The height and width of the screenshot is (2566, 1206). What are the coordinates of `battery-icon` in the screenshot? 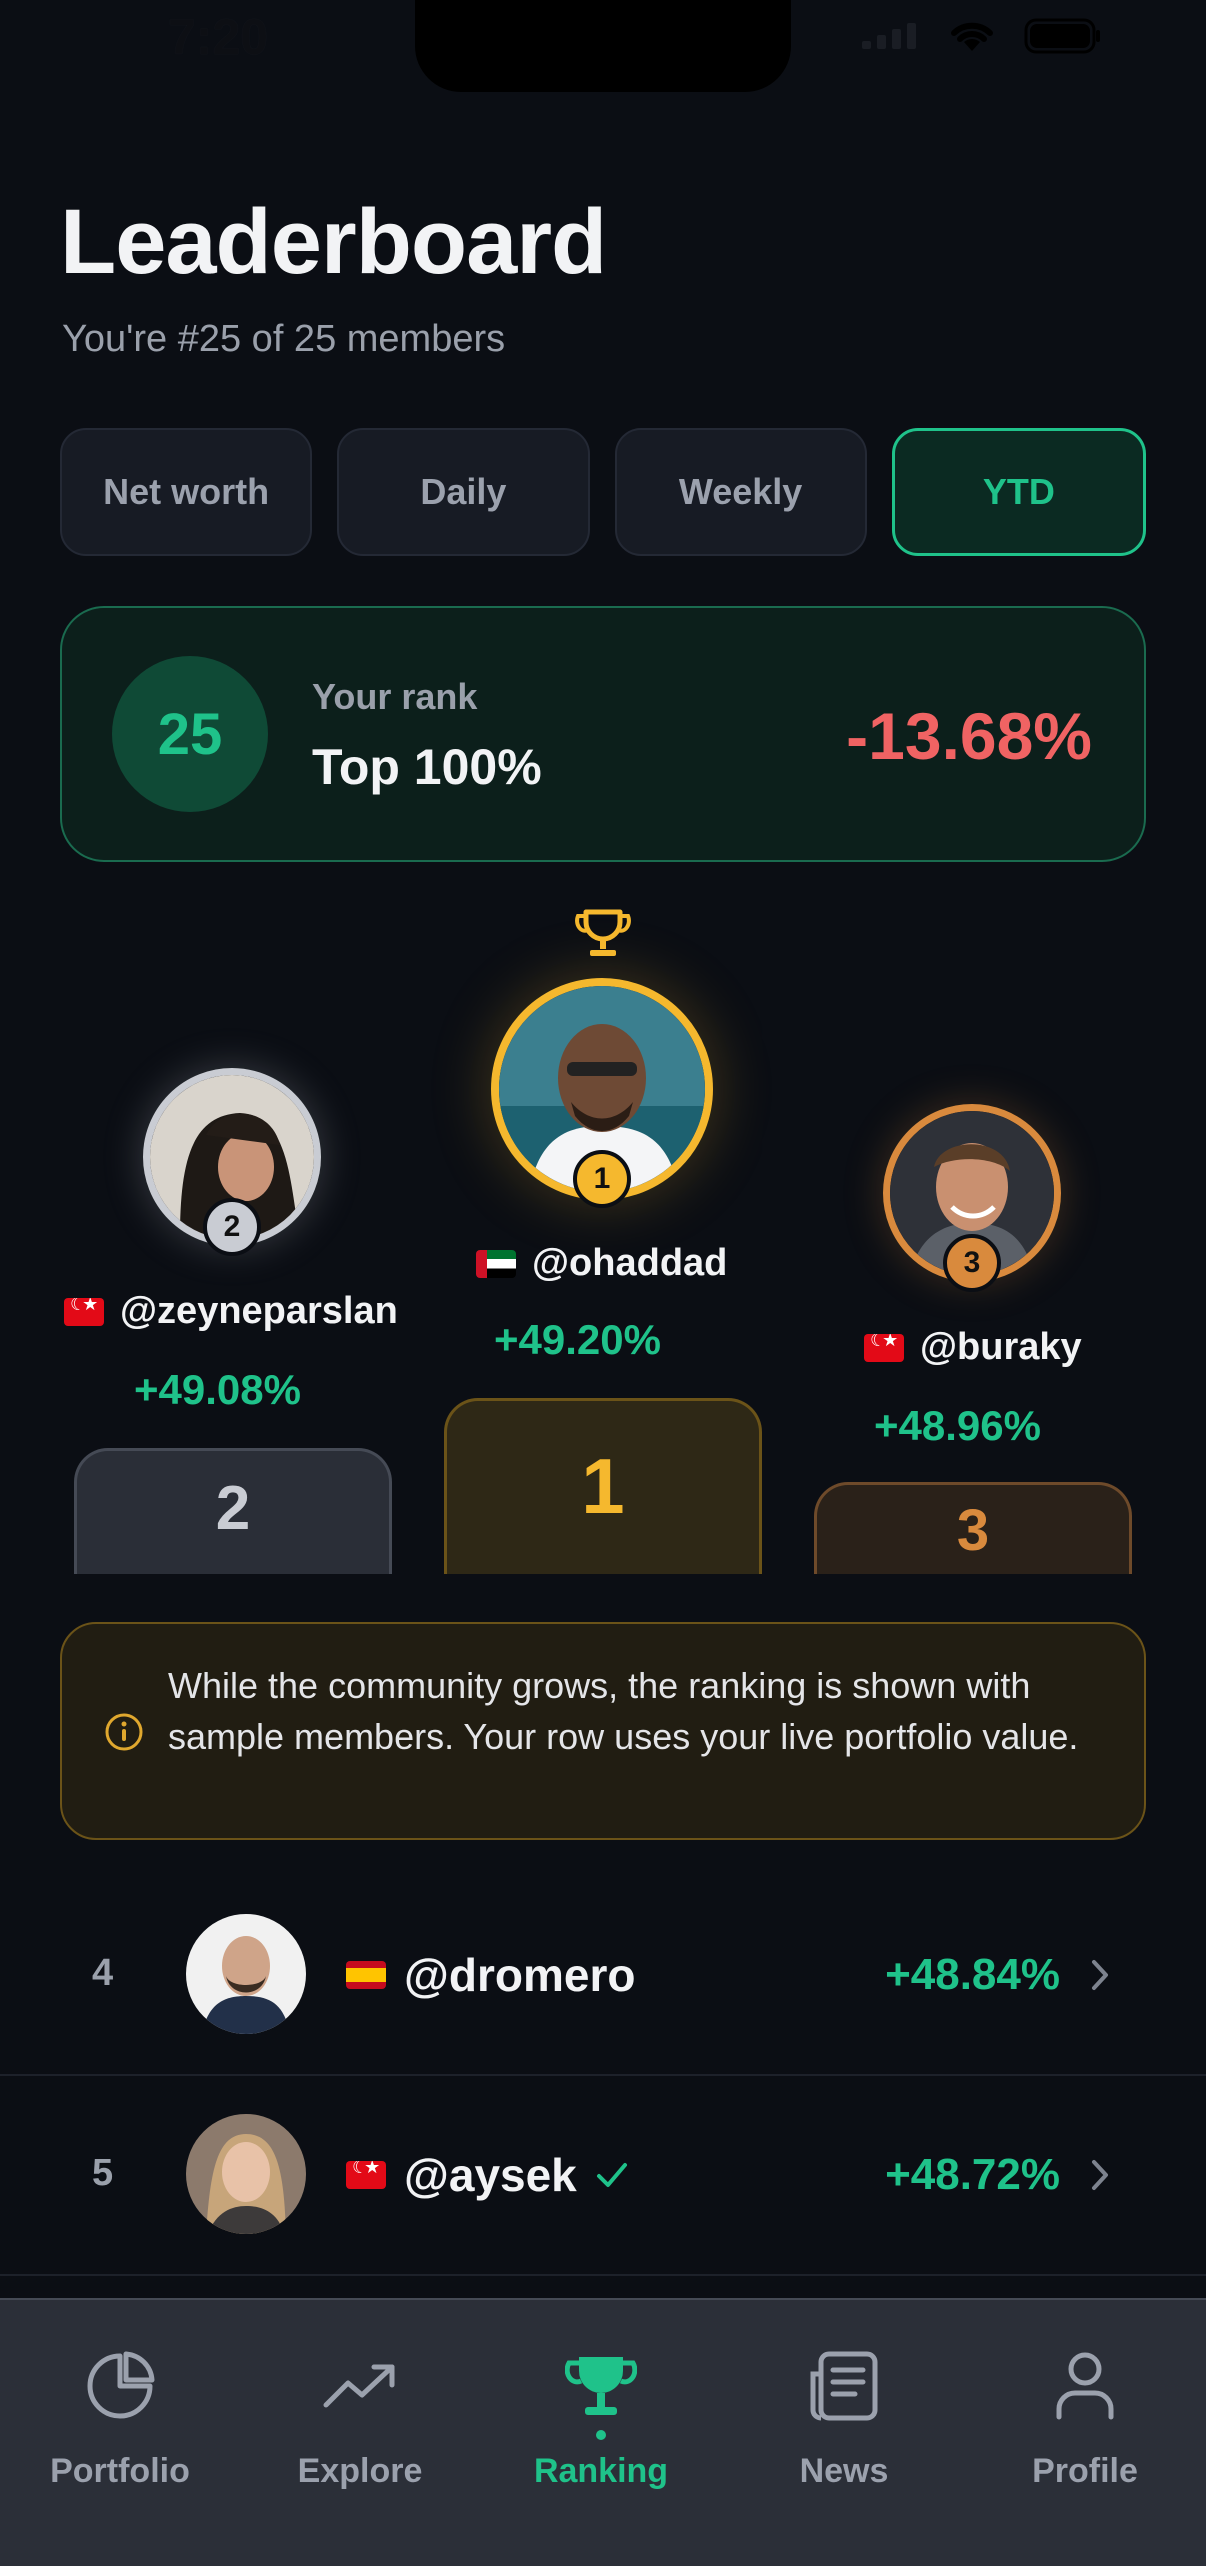 It's located at (1062, 36).